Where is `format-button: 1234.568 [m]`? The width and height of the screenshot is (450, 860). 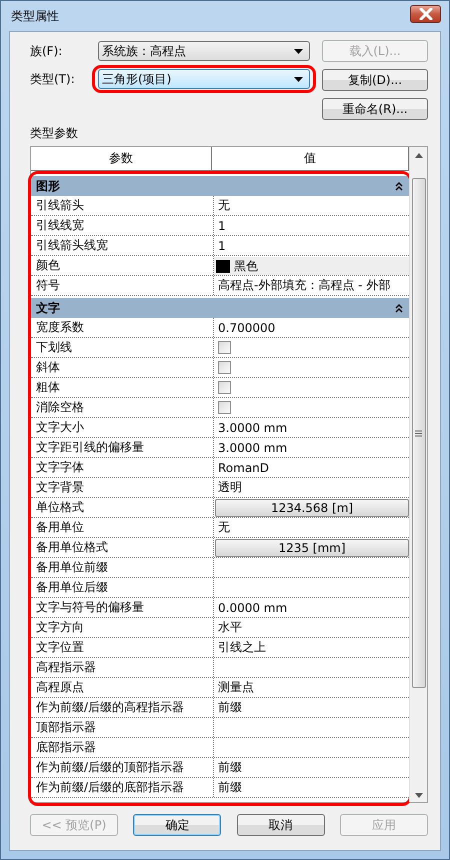 format-button: 1234.568 [m] is located at coordinates (312, 507).